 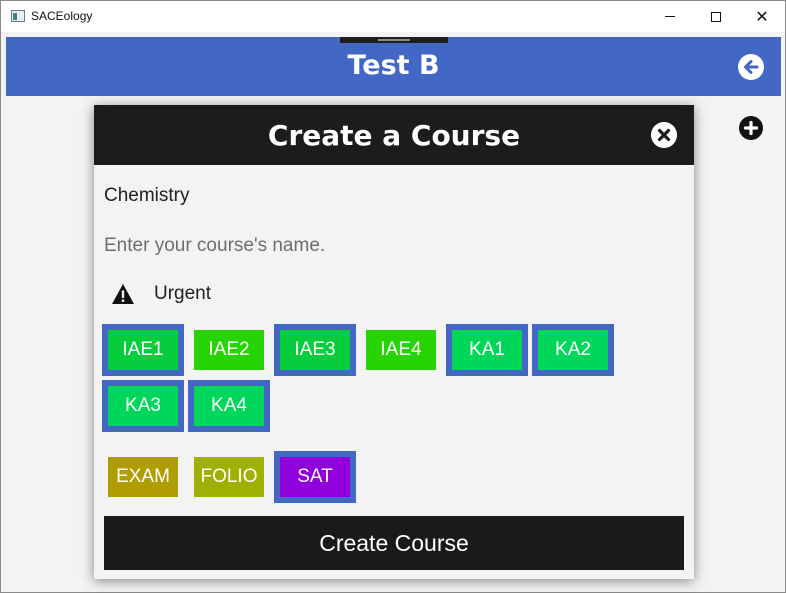 What do you see at coordinates (143, 350) in the screenshot?
I see `tag-iae1: IAE1` at bounding box center [143, 350].